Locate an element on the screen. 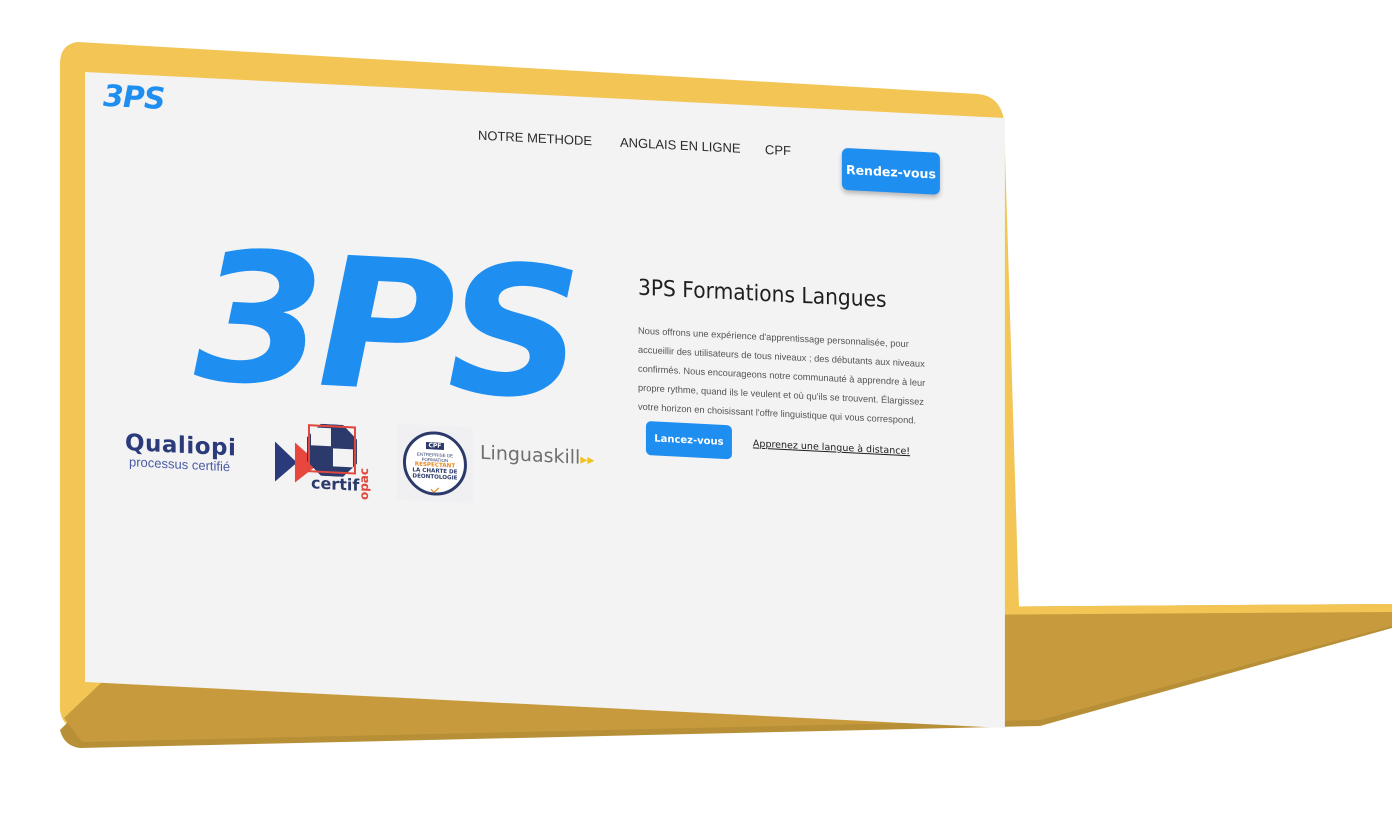  hero-logo: 3PS is located at coordinates (384, 326).